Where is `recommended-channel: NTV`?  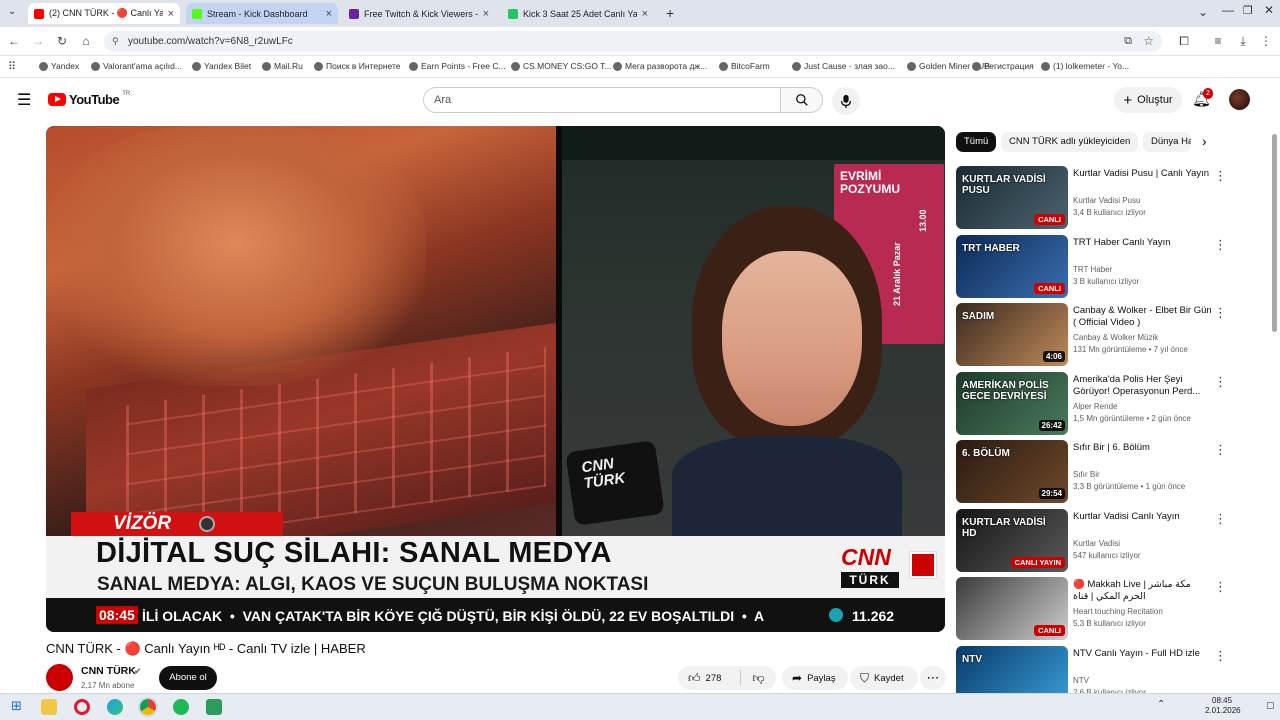
recommended-channel: NTV is located at coordinates (1081, 680).